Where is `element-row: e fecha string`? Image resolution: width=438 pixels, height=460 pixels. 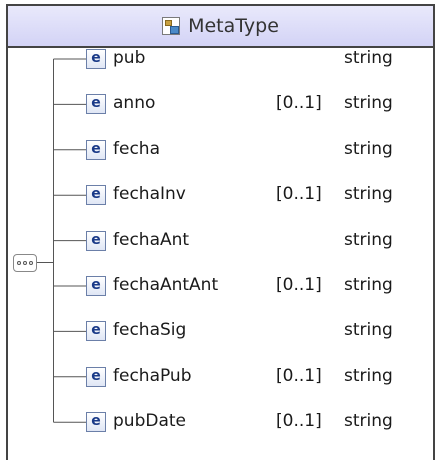
element-row: e fecha string is located at coordinates (220, 151).